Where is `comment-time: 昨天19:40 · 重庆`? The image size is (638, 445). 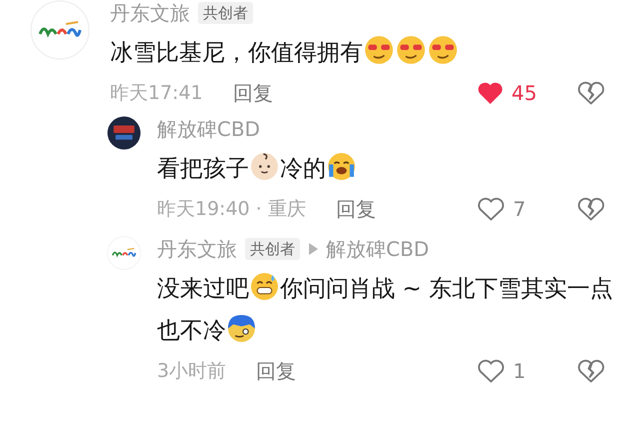
comment-time: 昨天19:40 · 重庆 is located at coordinates (231, 209).